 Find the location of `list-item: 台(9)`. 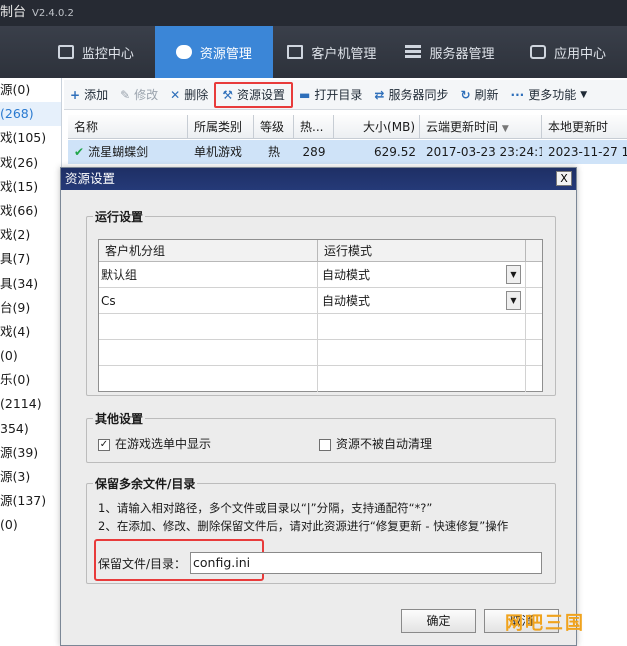

list-item: 台(9) is located at coordinates (30, 308).